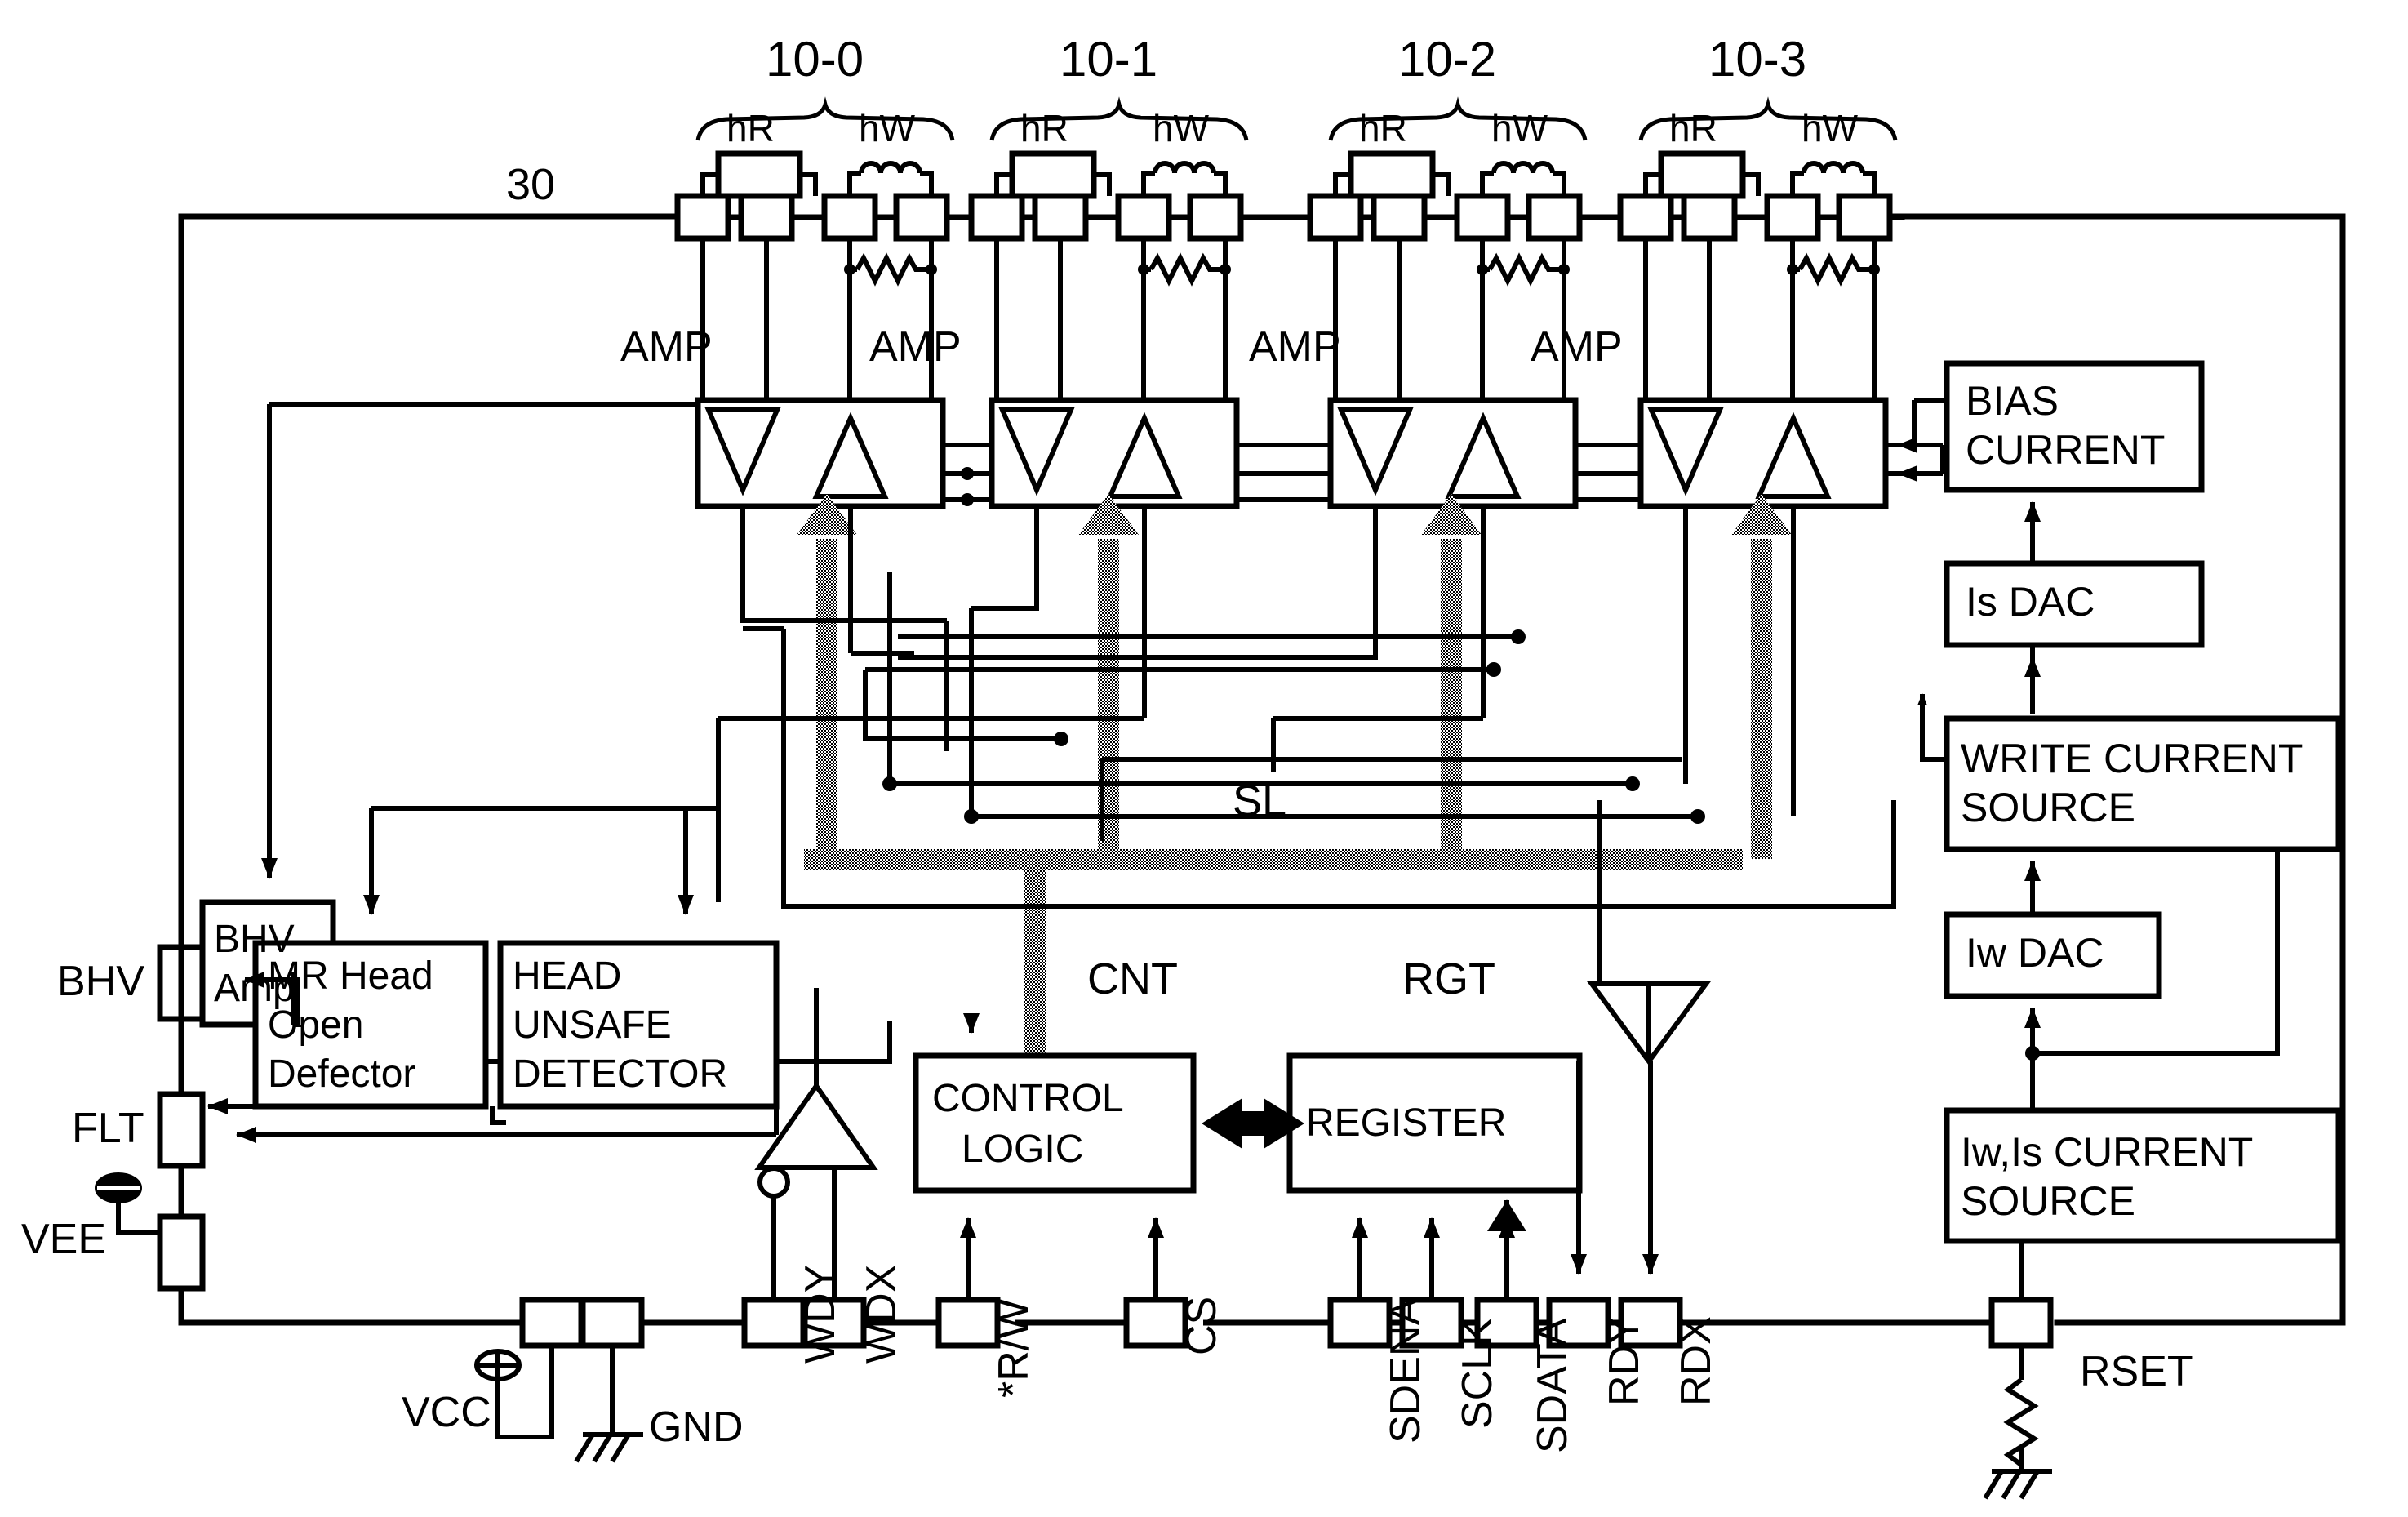 This screenshot has height=1517, width=2408. What do you see at coordinates (1757, 60) in the screenshot?
I see `head-group-label-3: 10-3` at bounding box center [1757, 60].